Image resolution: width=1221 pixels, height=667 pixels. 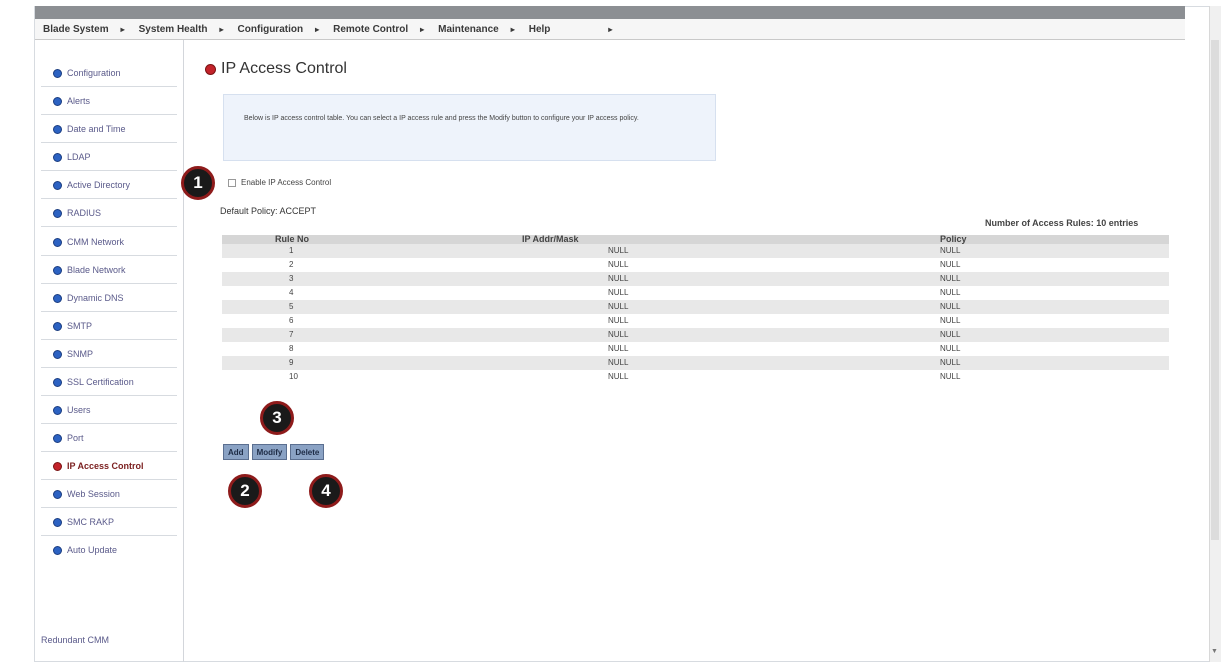 I want to click on menu-label: Help, so click(x=539, y=29).